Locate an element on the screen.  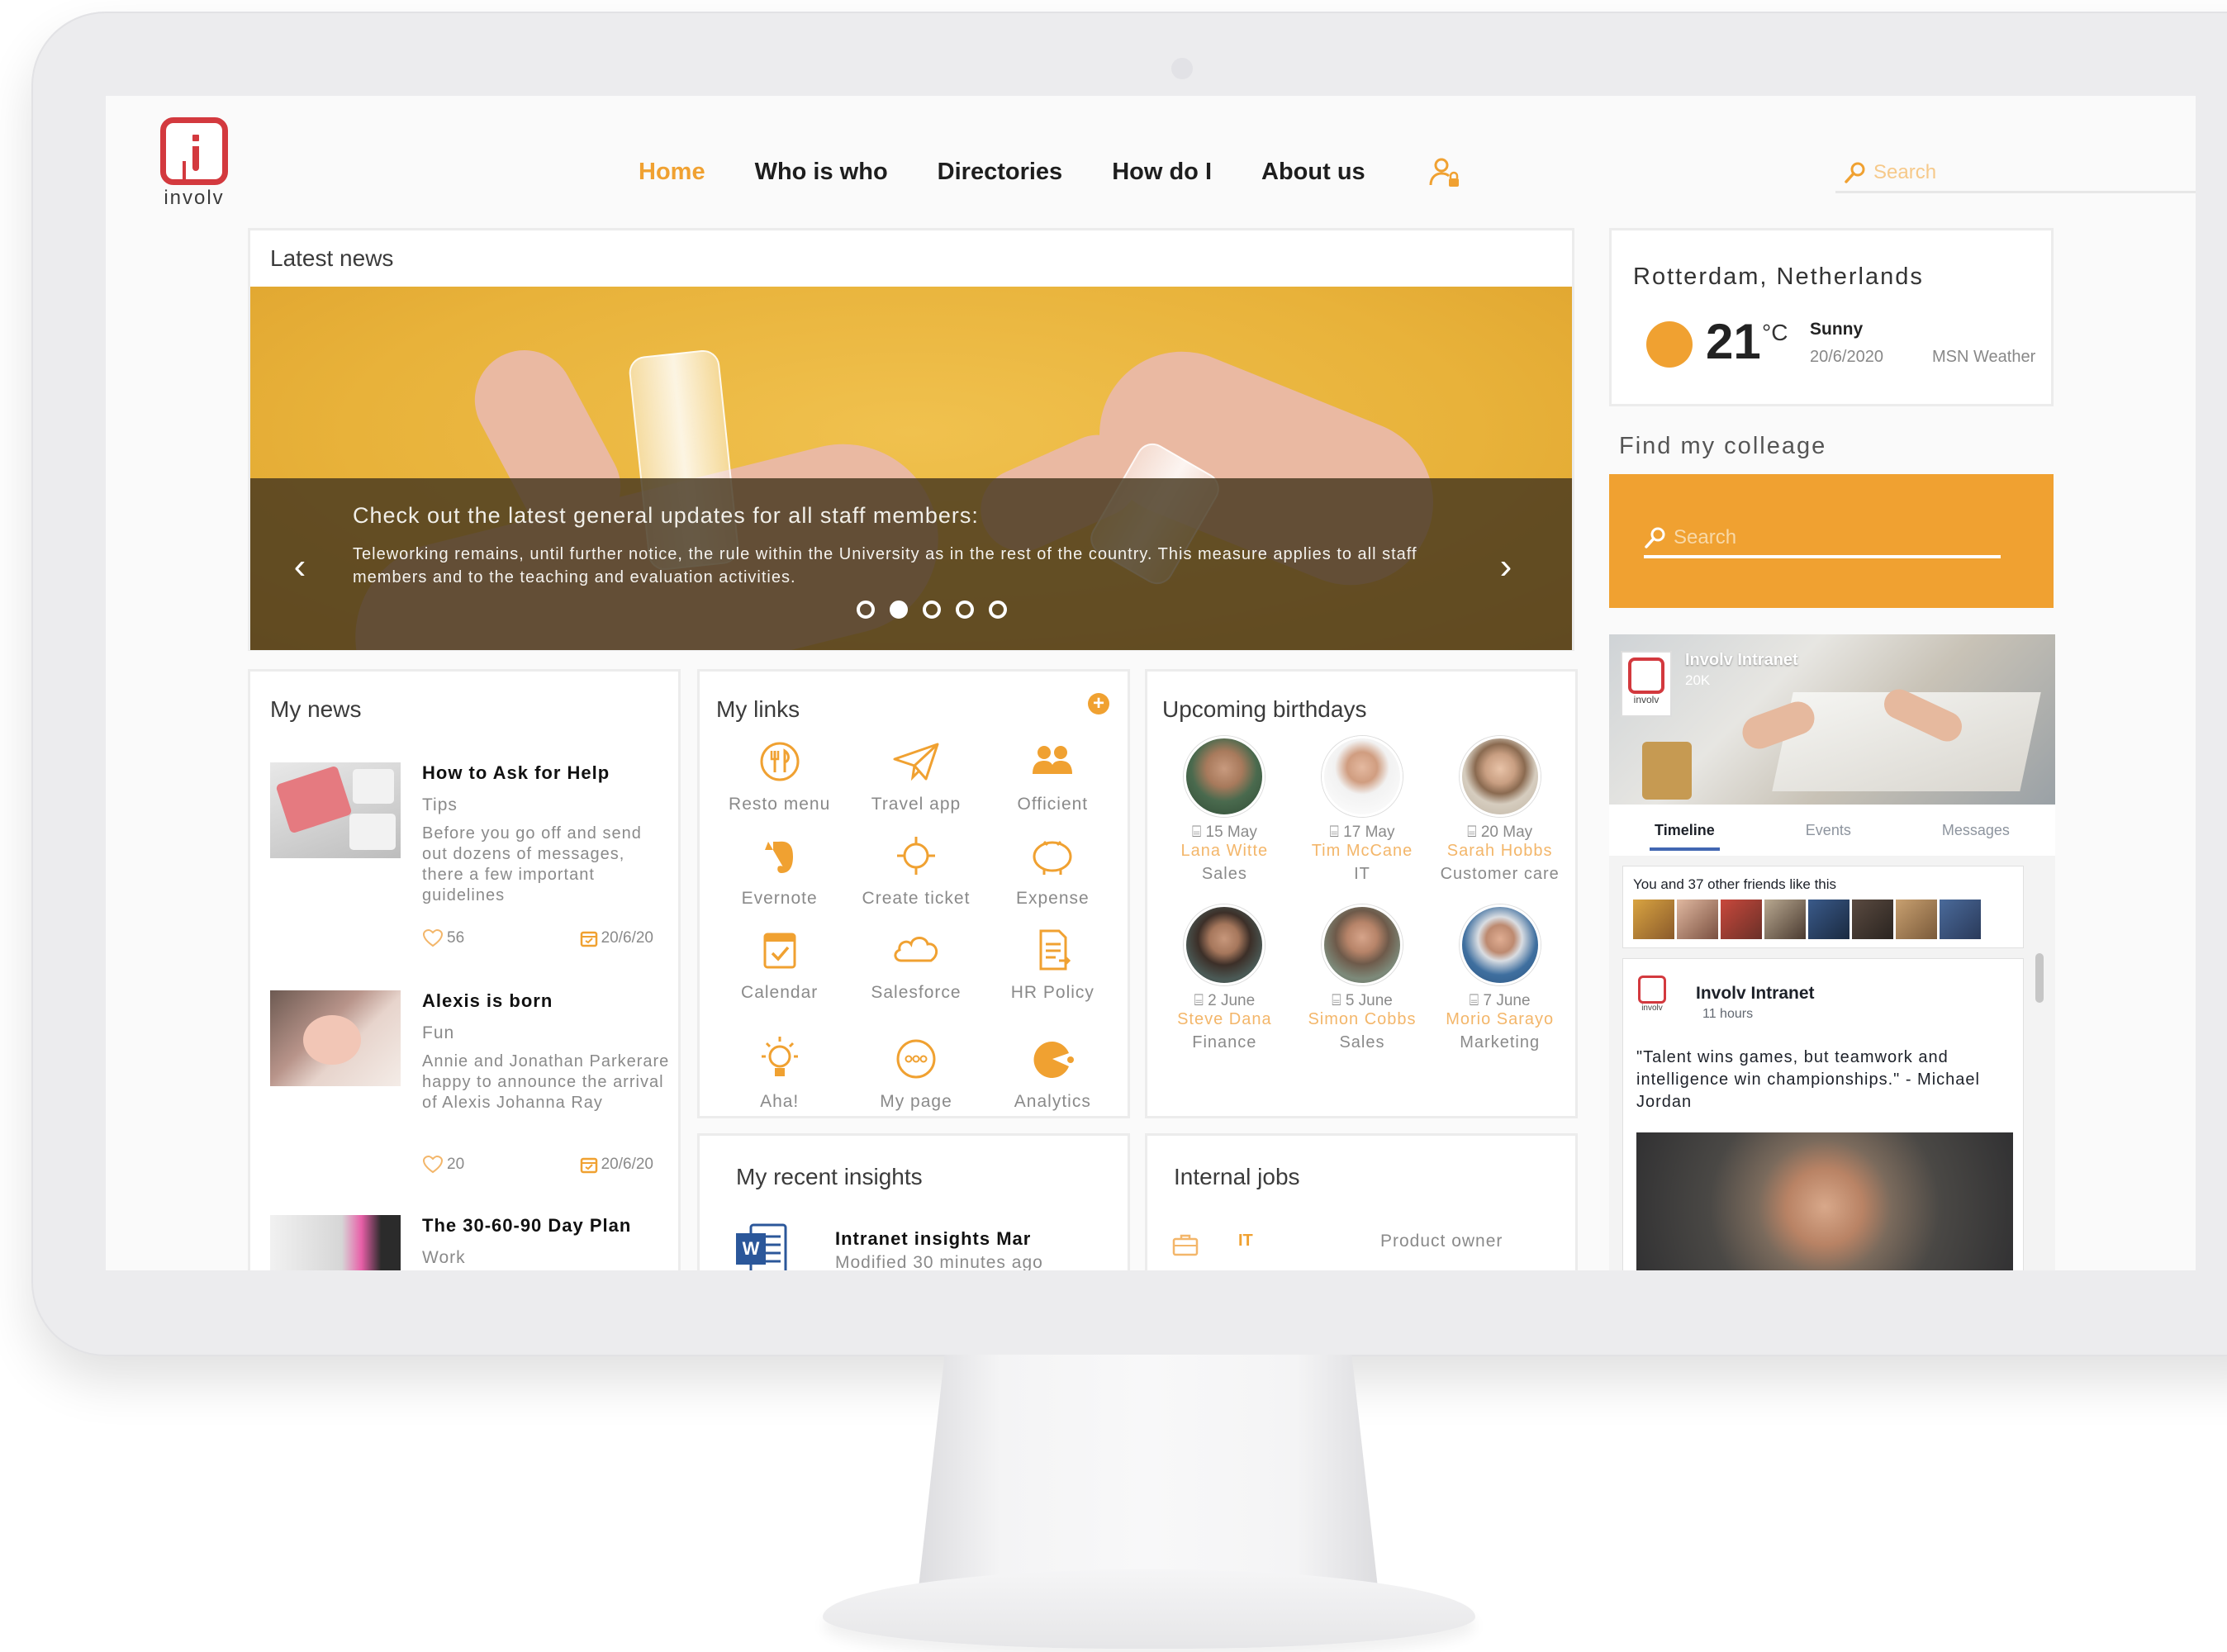
friends-list is located at coordinates (1807, 919).